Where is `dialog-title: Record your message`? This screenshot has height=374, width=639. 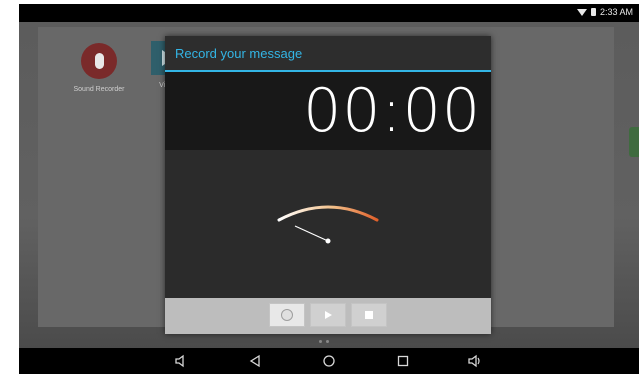 dialog-title: Record your message is located at coordinates (328, 54).